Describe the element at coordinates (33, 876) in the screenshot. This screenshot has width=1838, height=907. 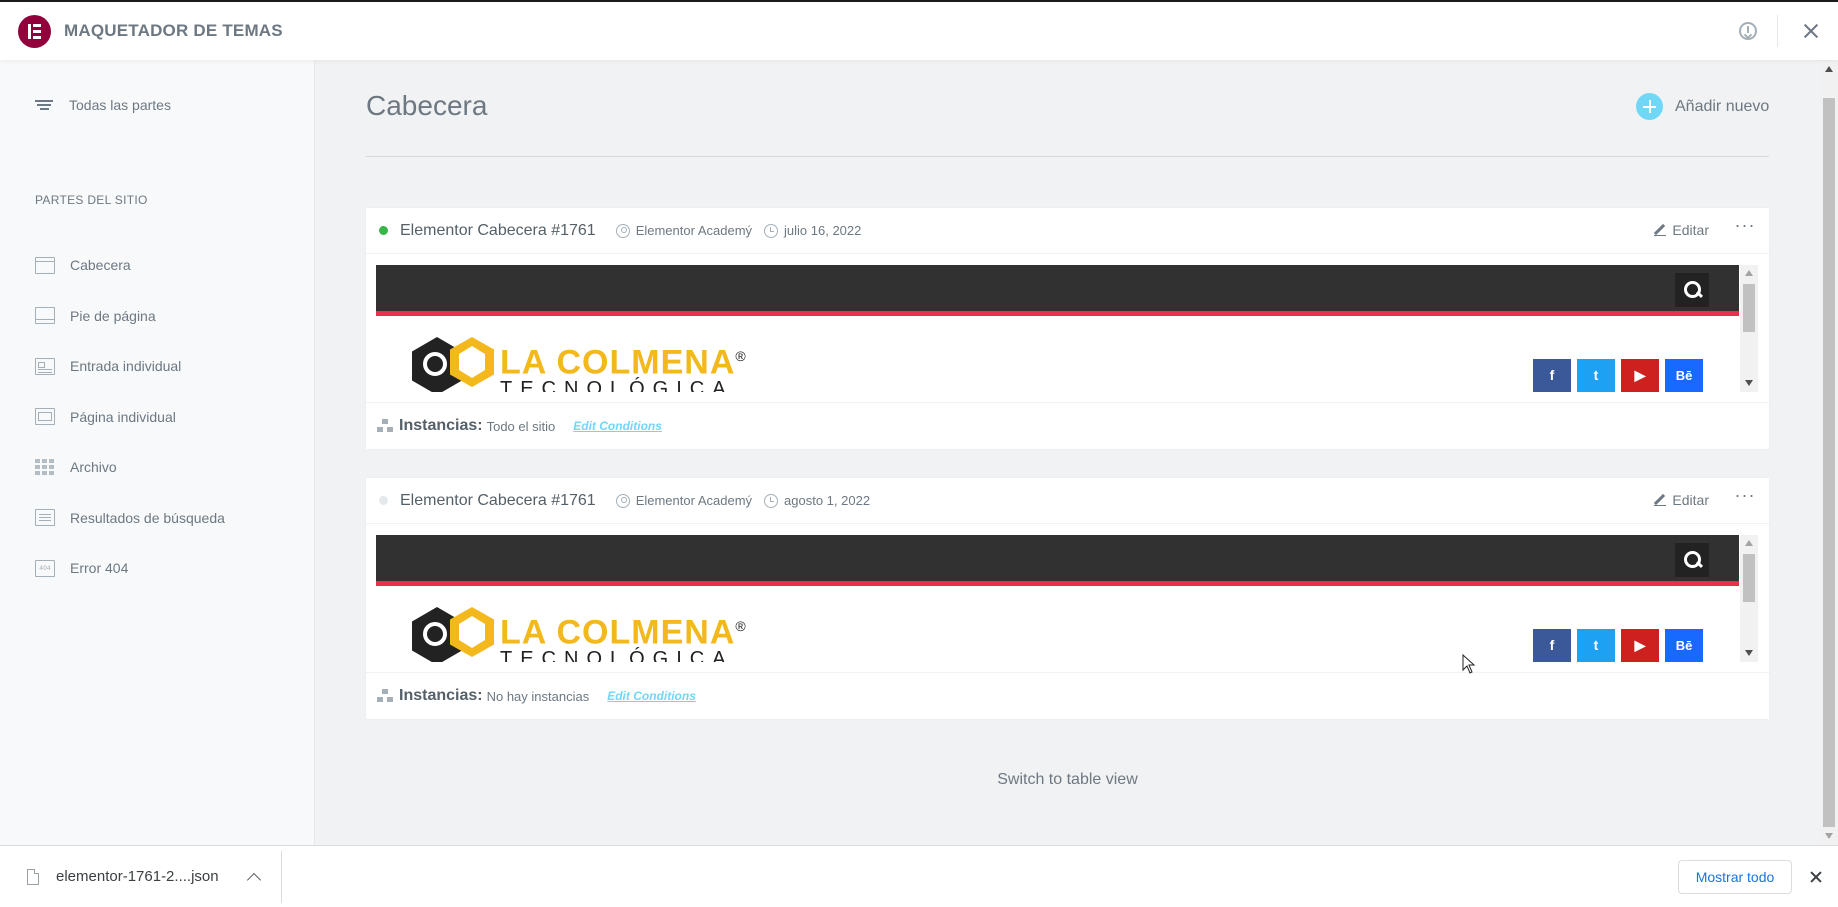
I see `file-icon` at that location.